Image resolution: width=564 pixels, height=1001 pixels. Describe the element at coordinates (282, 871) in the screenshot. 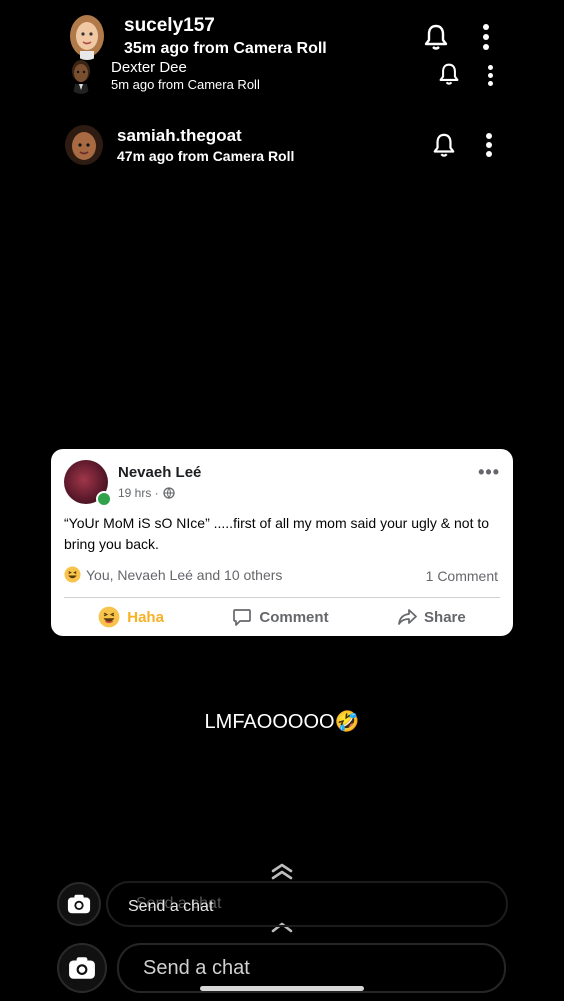

I see `double-chevron-up-icon` at that location.